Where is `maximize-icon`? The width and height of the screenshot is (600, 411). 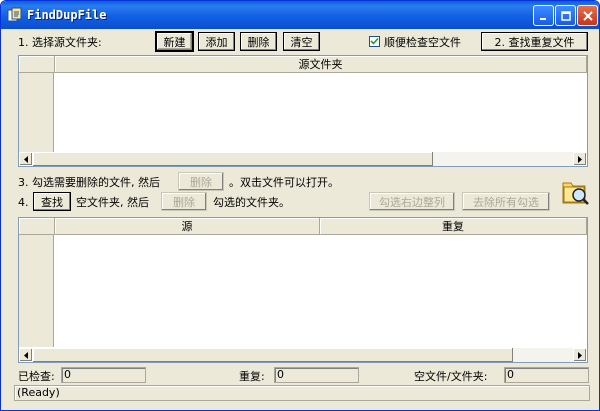 maximize-icon is located at coordinates (565, 15).